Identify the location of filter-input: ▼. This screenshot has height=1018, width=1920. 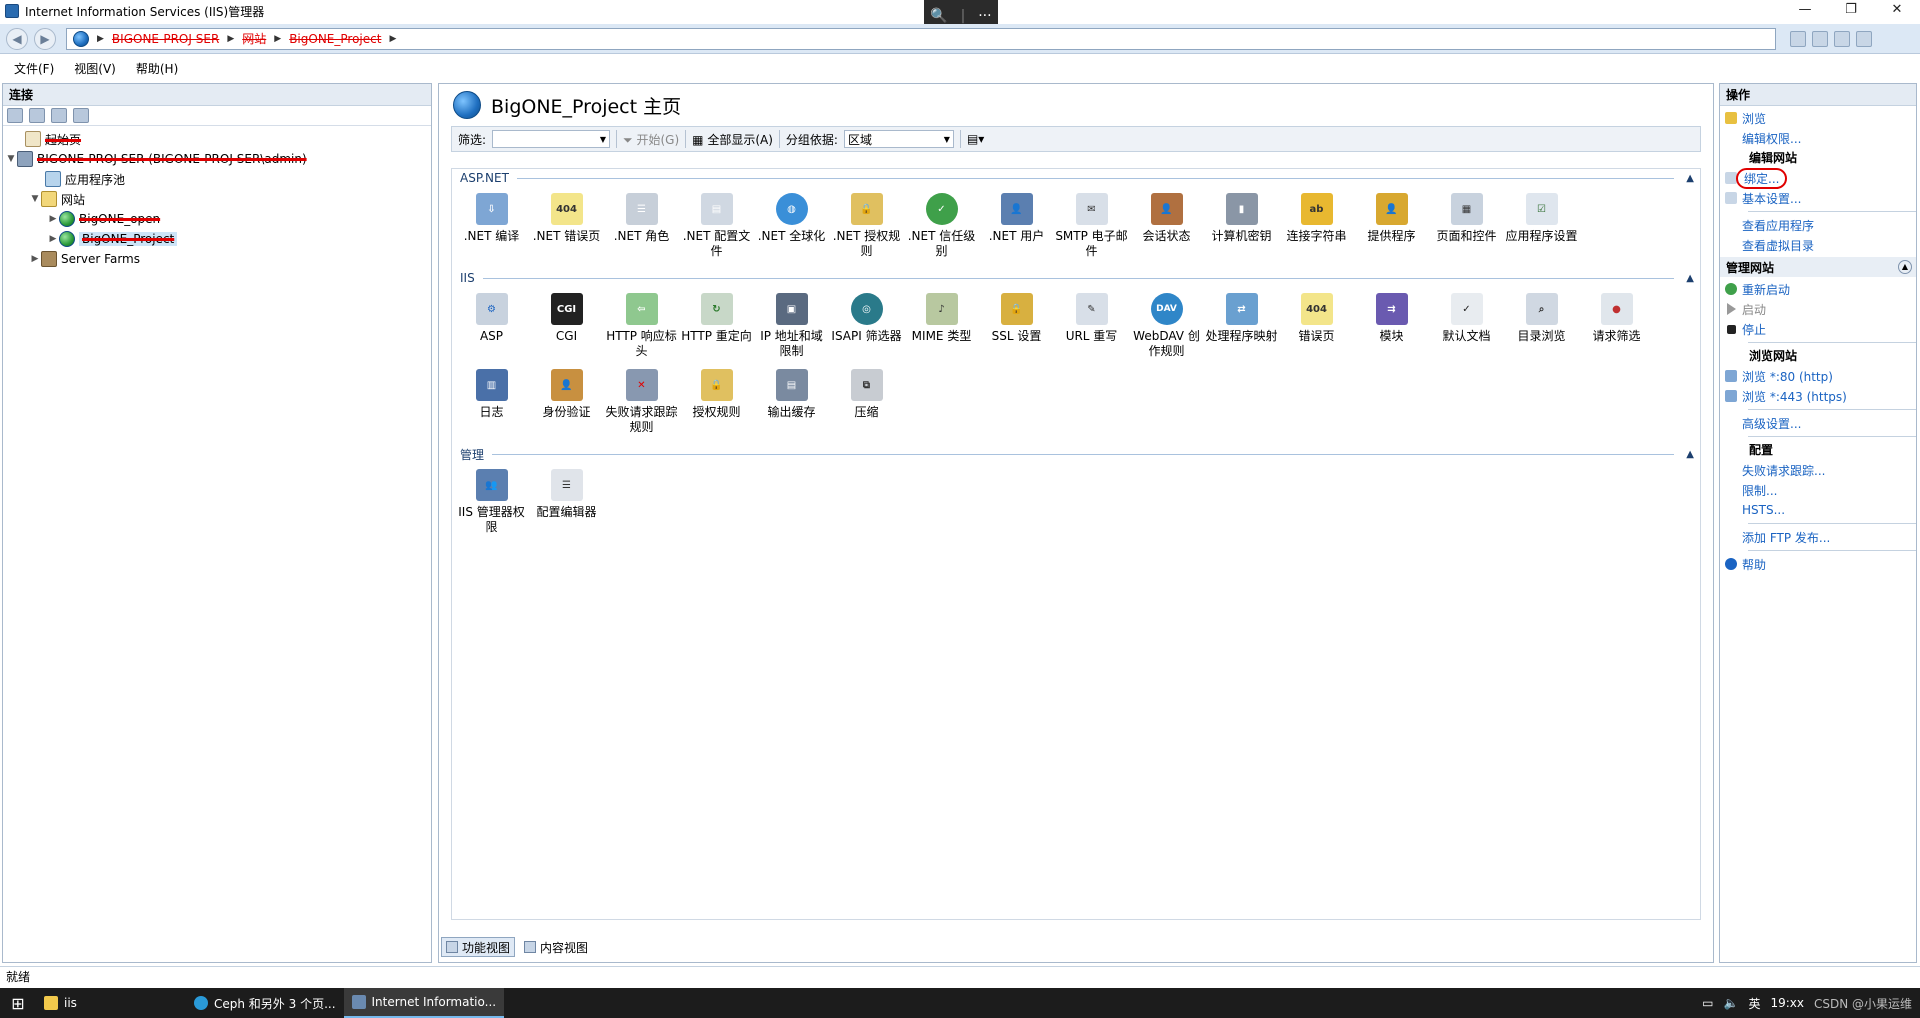
(551, 139).